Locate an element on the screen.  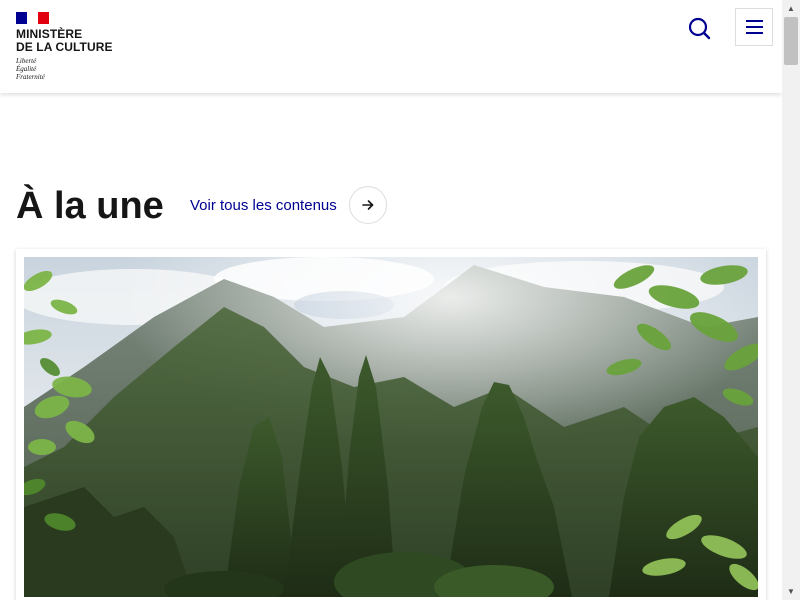
see-all-button is located at coordinates (367, 205).